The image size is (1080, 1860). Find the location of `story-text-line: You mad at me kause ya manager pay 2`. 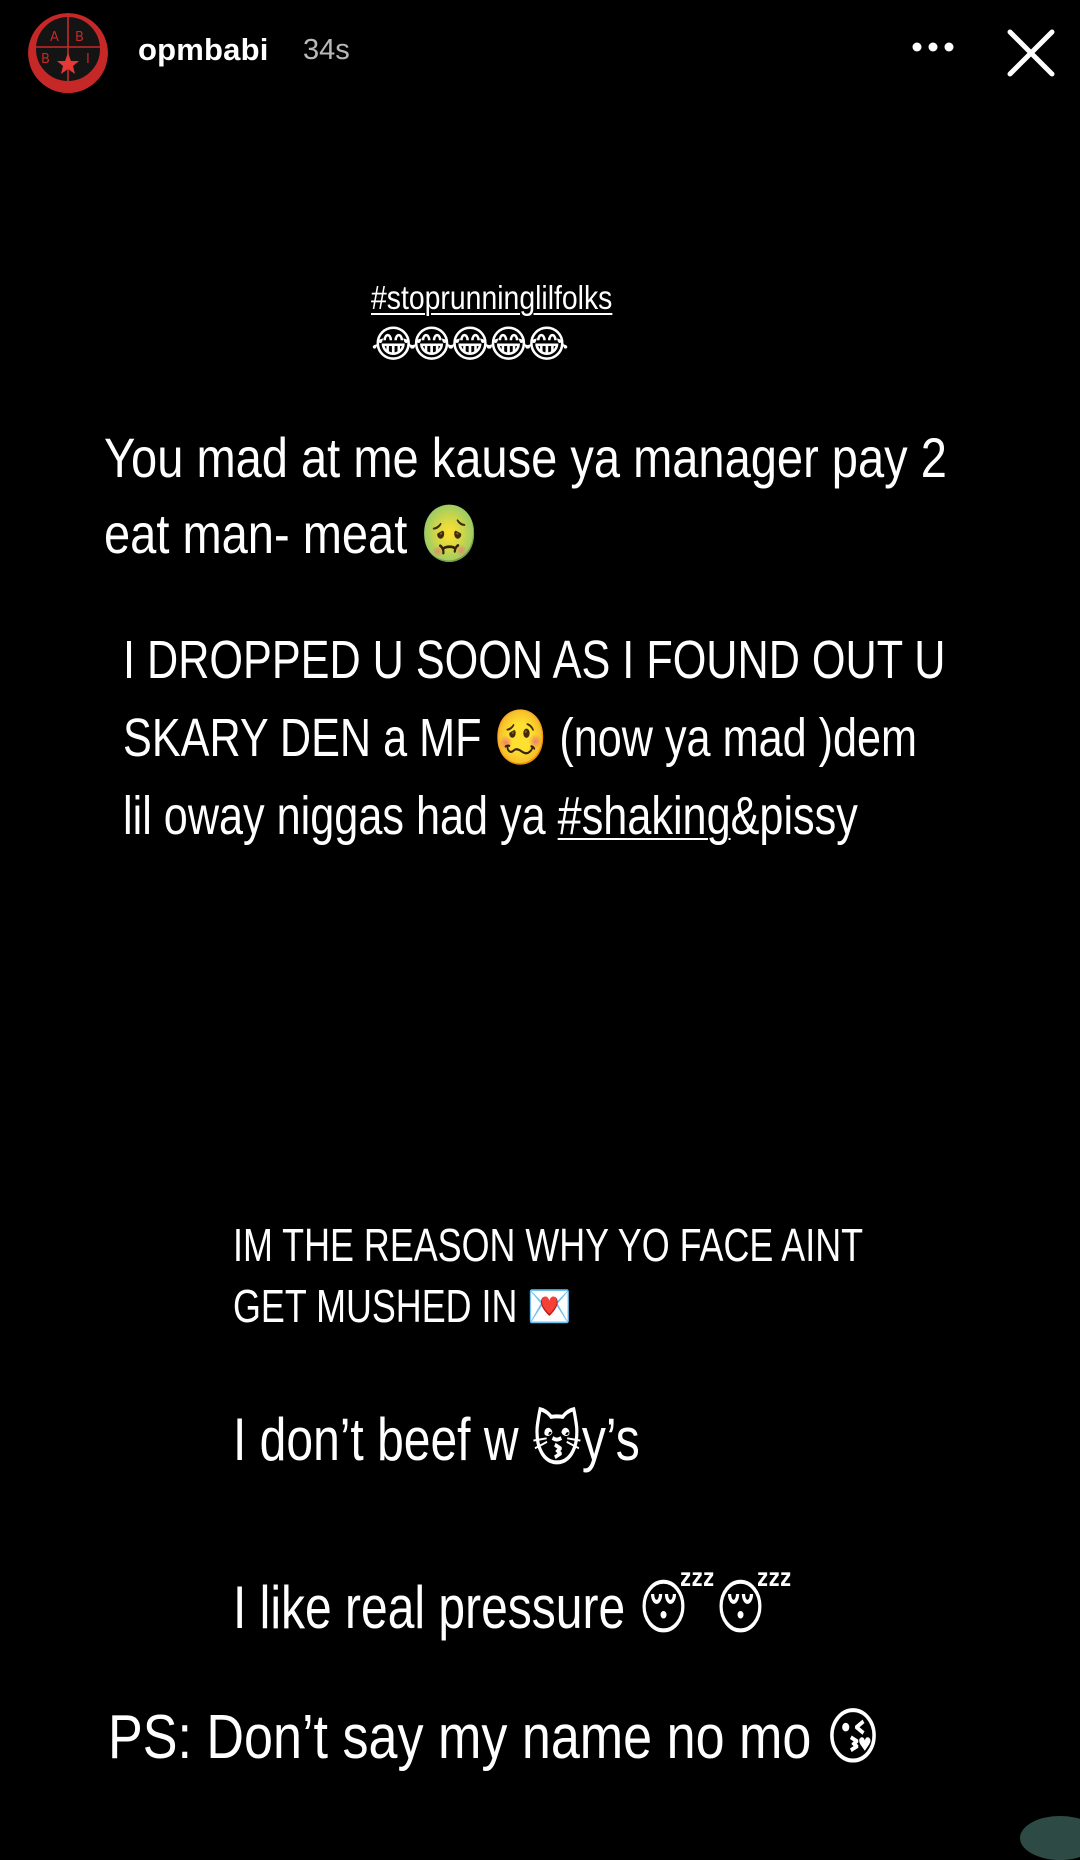

story-text-line: You mad at me kause ya manager pay 2 is located at coordinates (525, 457).